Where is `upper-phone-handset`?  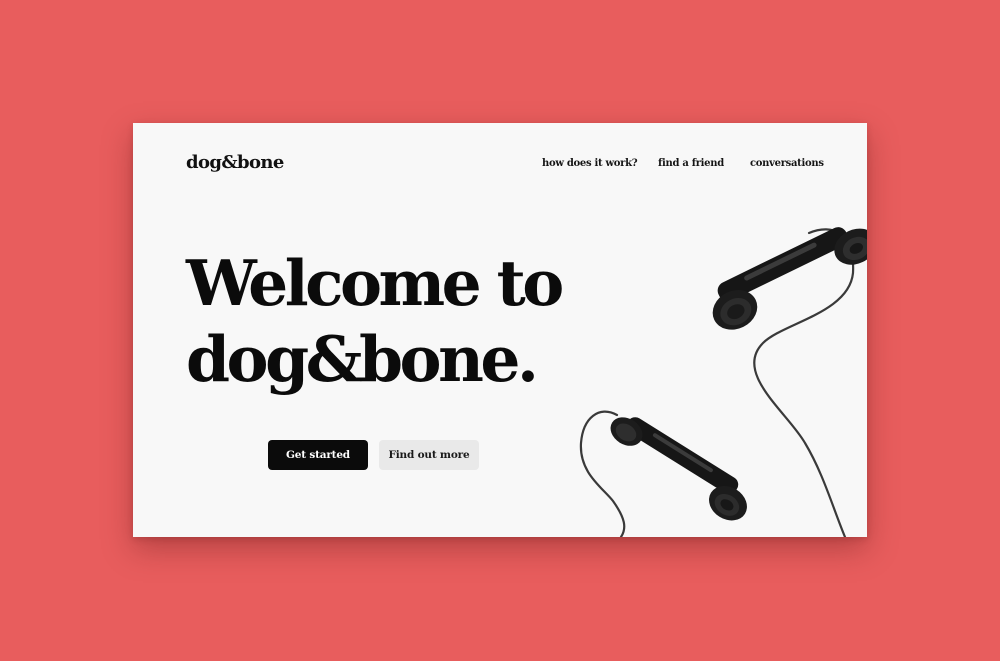 upper-phone-handset is located at coordinates (789, 278).